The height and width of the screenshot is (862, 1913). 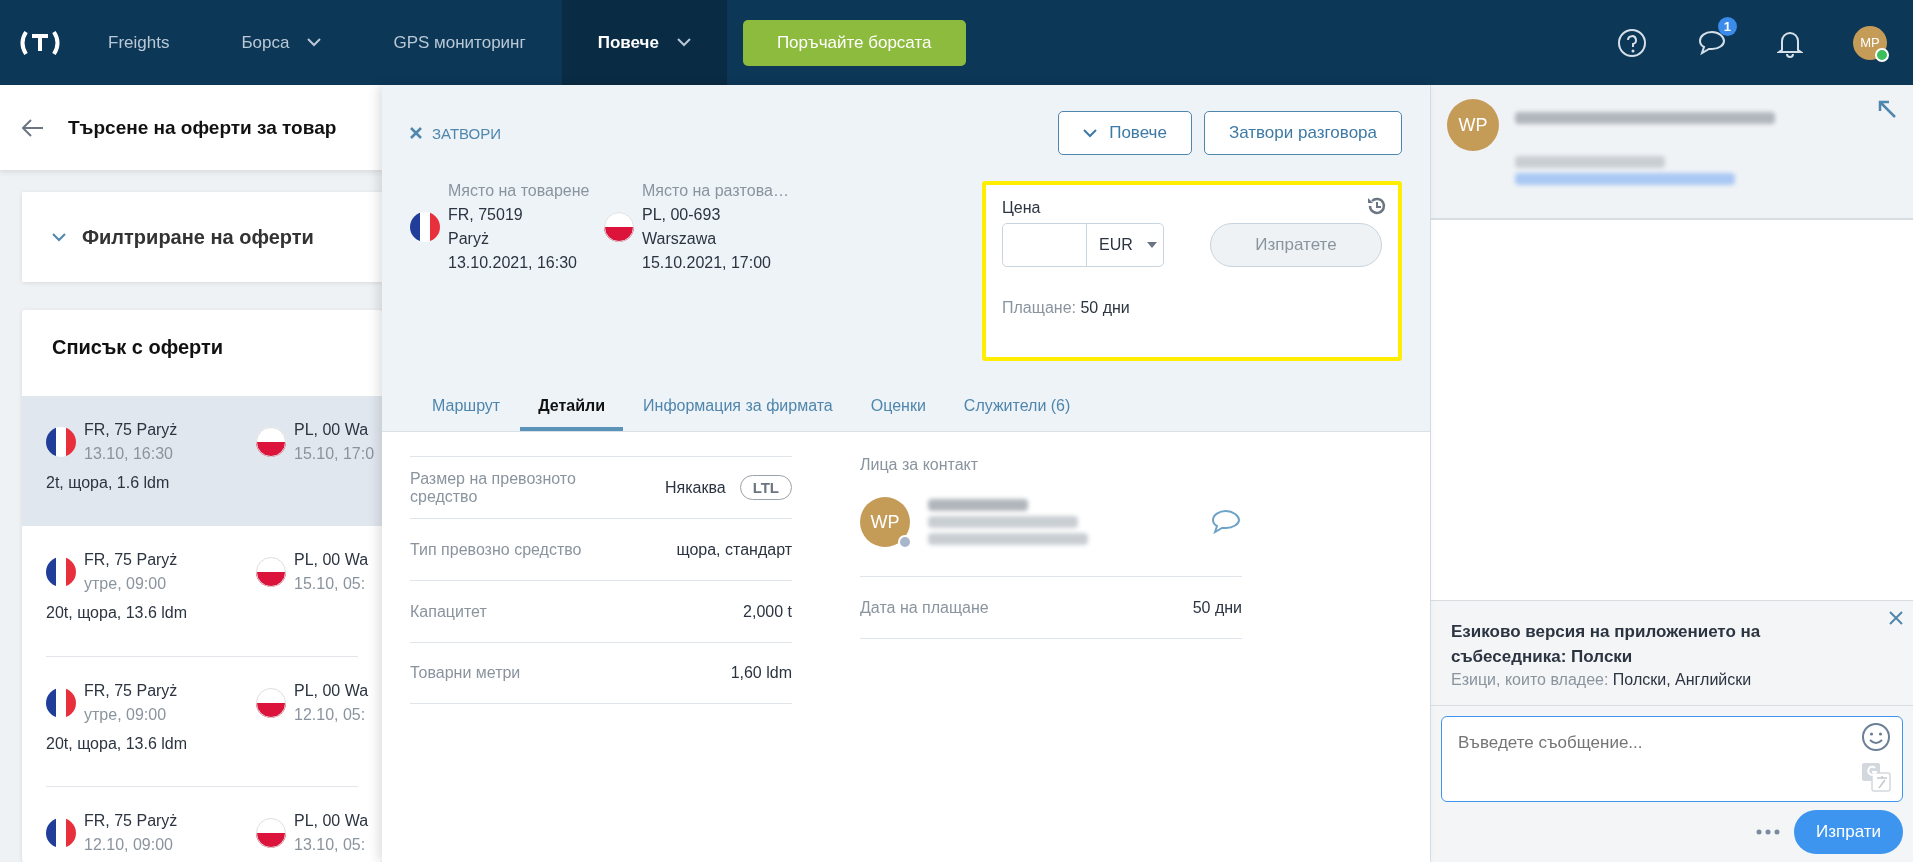 I want to click on back-arrow-icon, so click(x=33, y=127).